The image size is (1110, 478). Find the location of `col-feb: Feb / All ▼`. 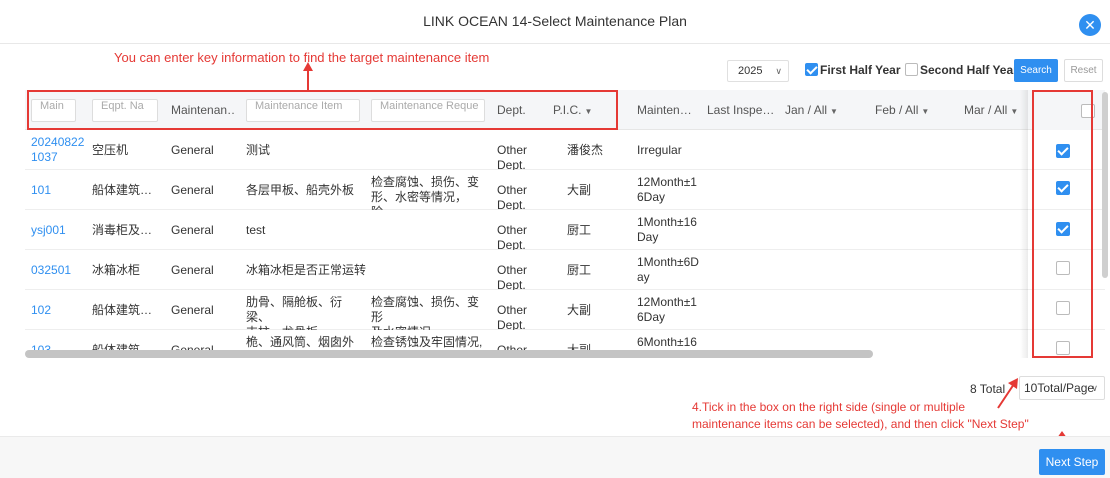

col-feb: Feb / All ▼ is located at coordinates (915, 110).